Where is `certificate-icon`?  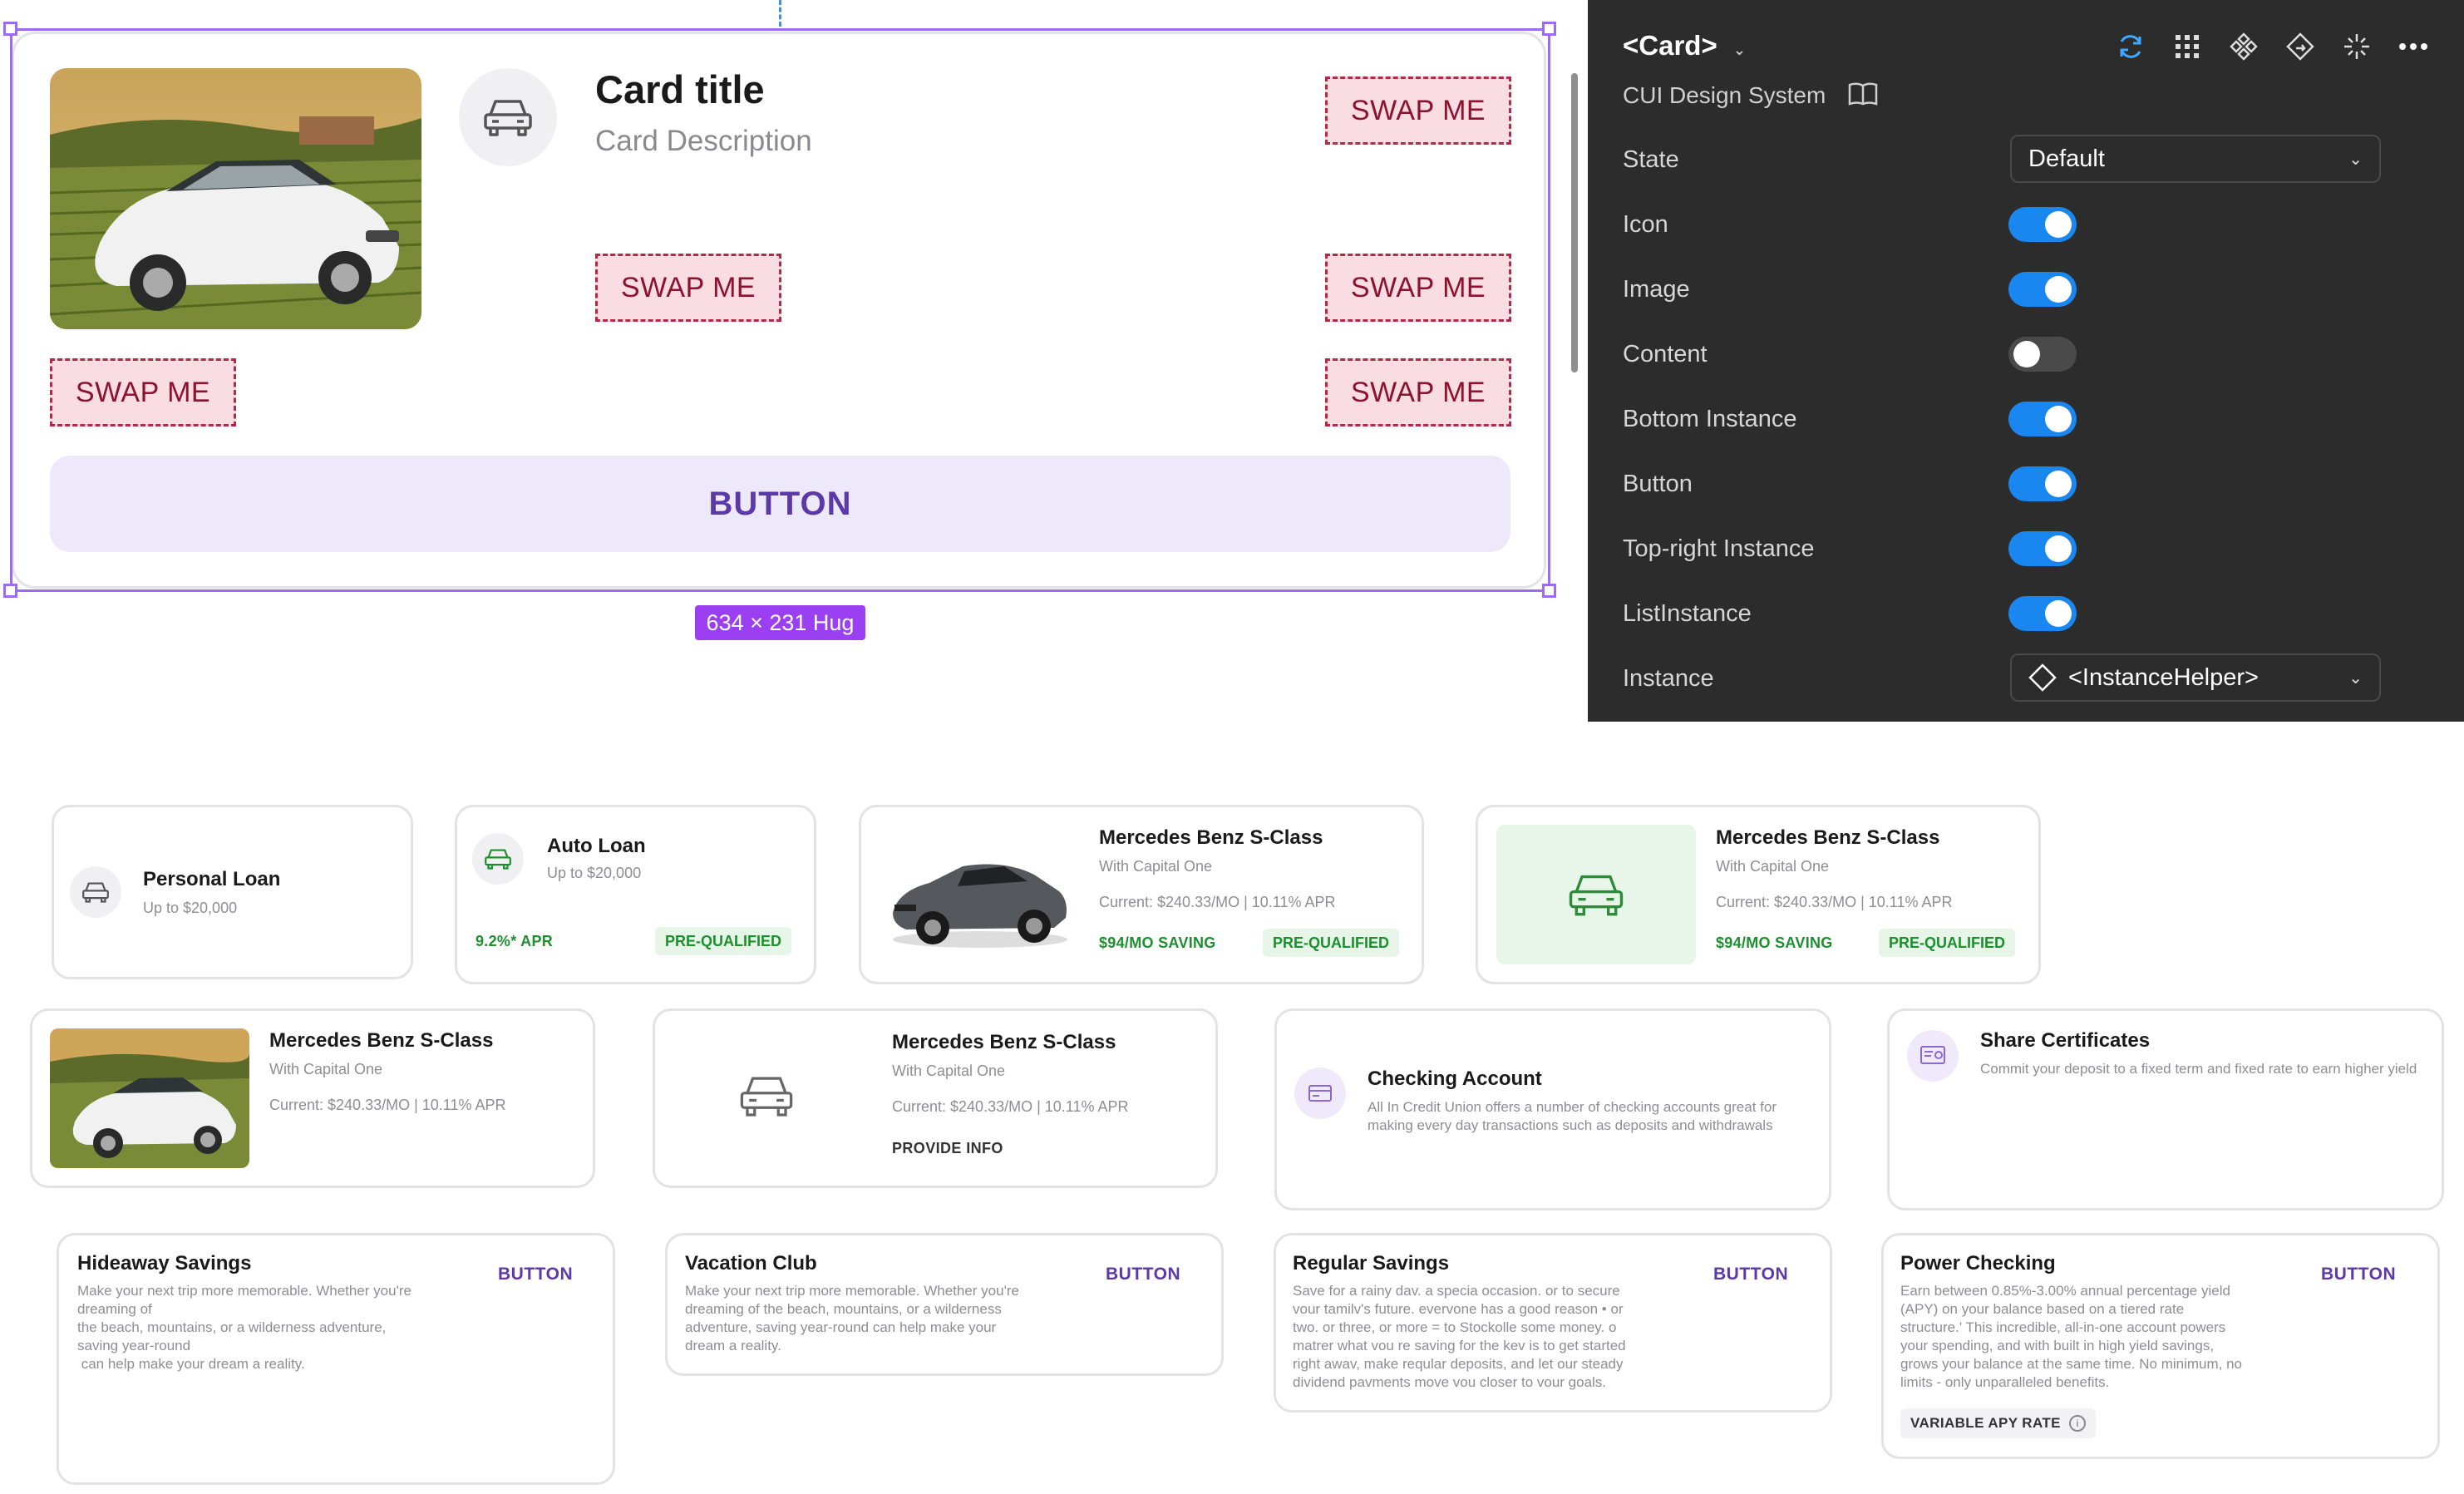
certificate-icon is located at coordinates (1933, 1056).